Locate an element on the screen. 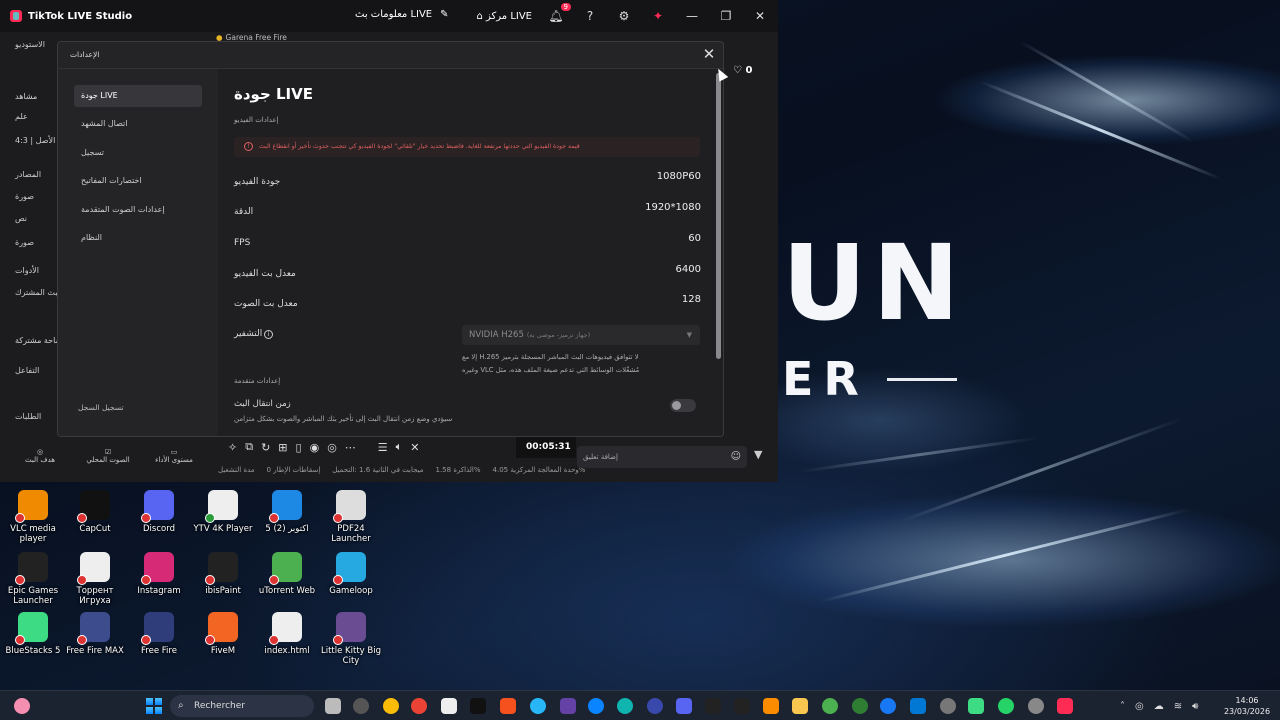  source-image: صورة is located at coordinates (24, 196).